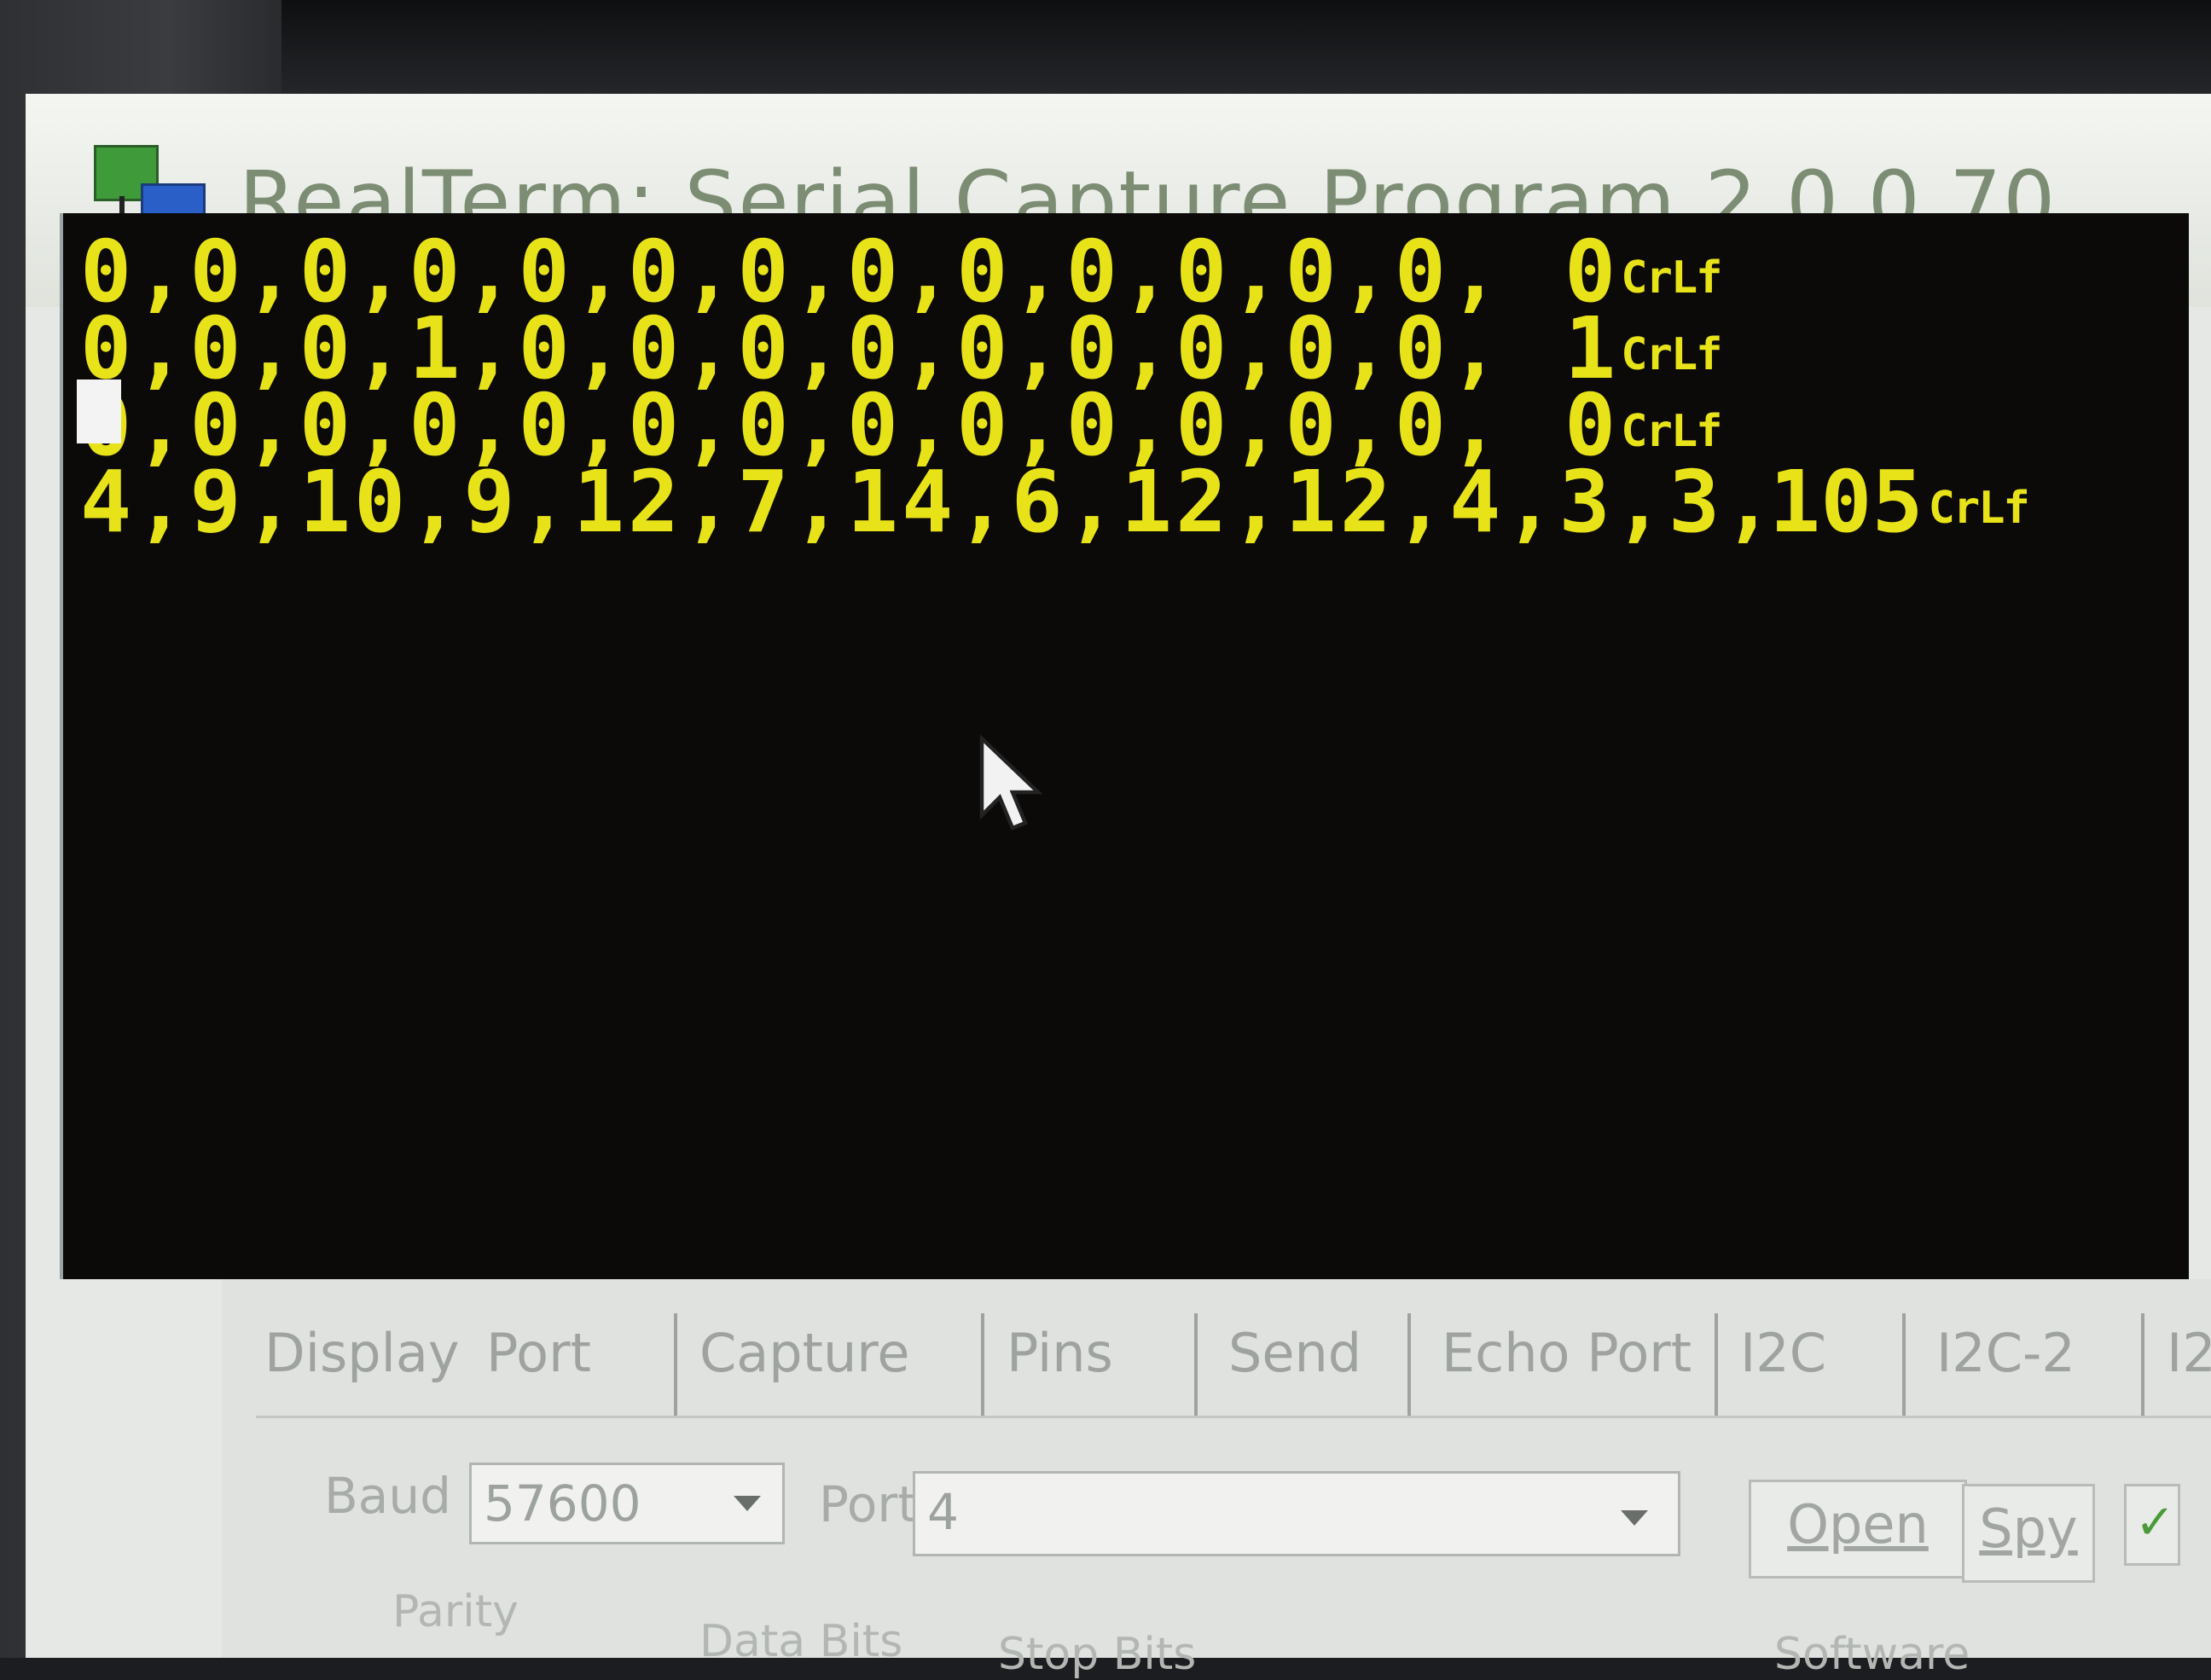  What do you see at coordinates (1783, 1353) in the screenshot?
I see `tab-i2c: I2C` at bounding box center [1783, 1353].